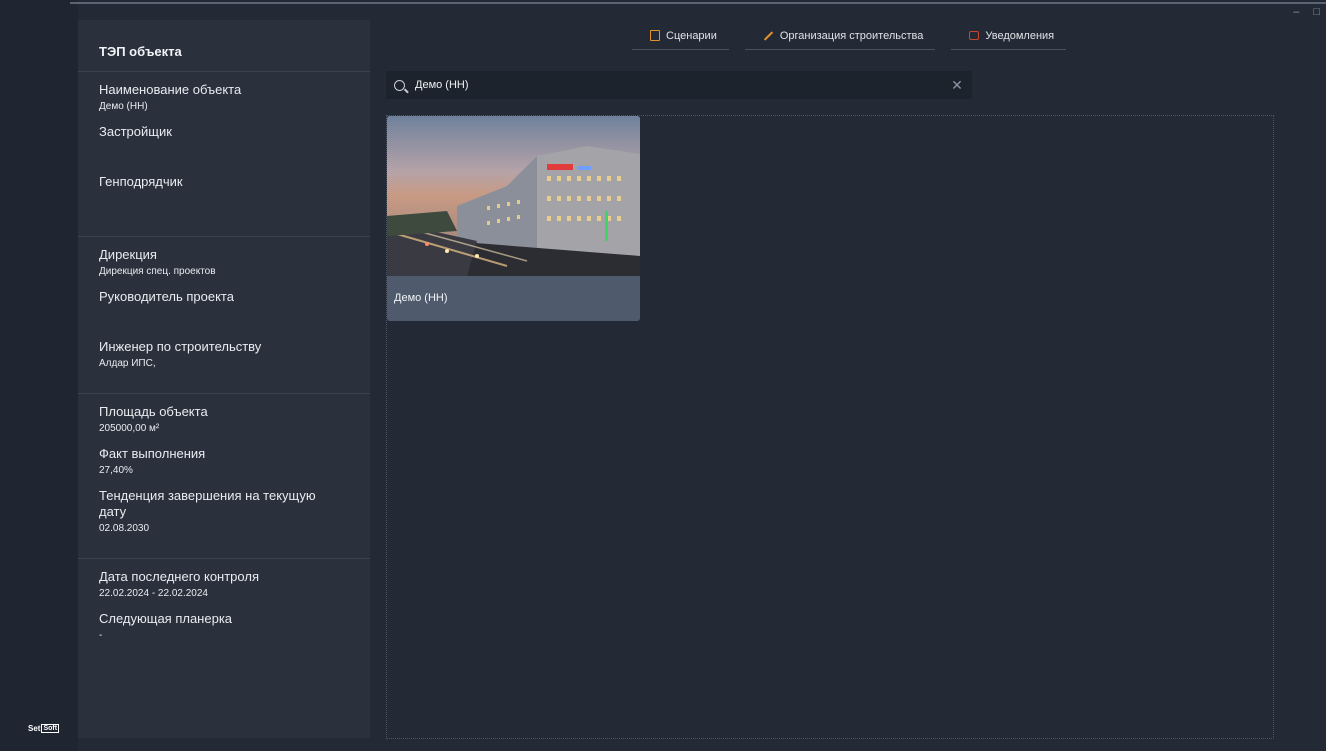 The width and height of the screenshot is (1326, 751). I want to click on clipboard-icon, so click(655, 35).